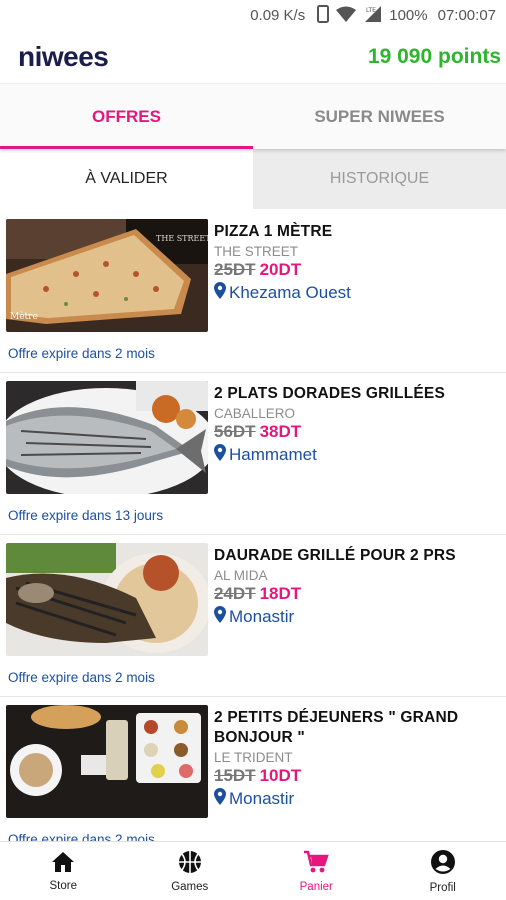 Image resolution: width=506 pixels, height=900 pixels. Describe the element at coordinates (329, 455) in the screenshot. I see `offer-location: Hammamet` at that location.